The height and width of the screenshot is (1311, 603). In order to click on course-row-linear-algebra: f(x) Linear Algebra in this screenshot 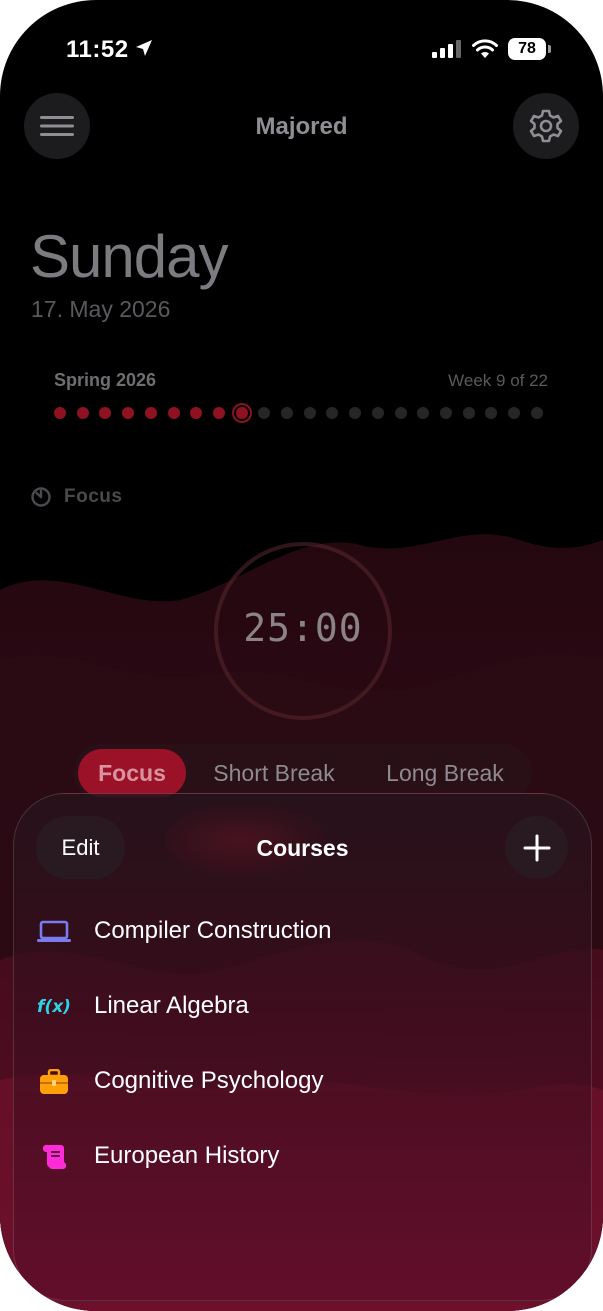, I will do `click(302, 1008)`.